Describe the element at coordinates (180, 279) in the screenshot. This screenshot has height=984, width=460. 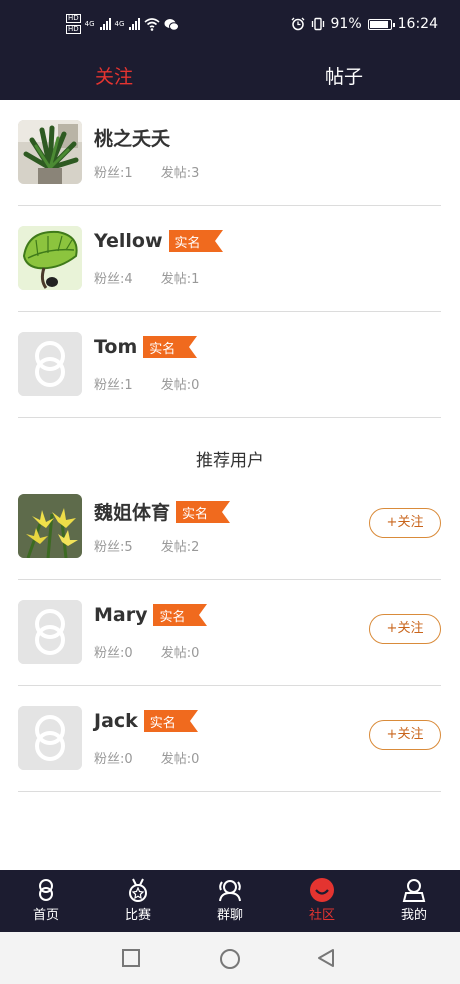
I see `posts-count: 发帖:1` at that location.